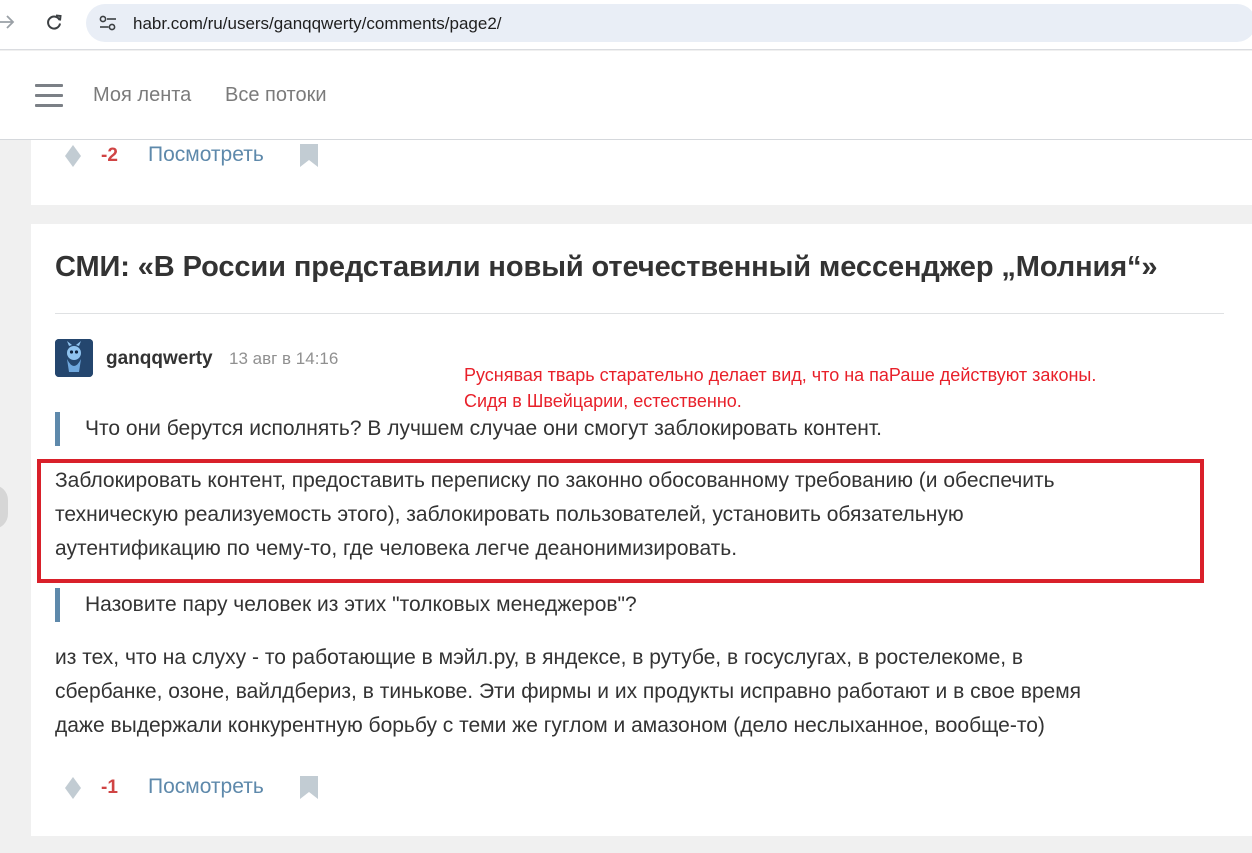 The image size is (1252, 853). I want to click on divider, so click(639, 313).